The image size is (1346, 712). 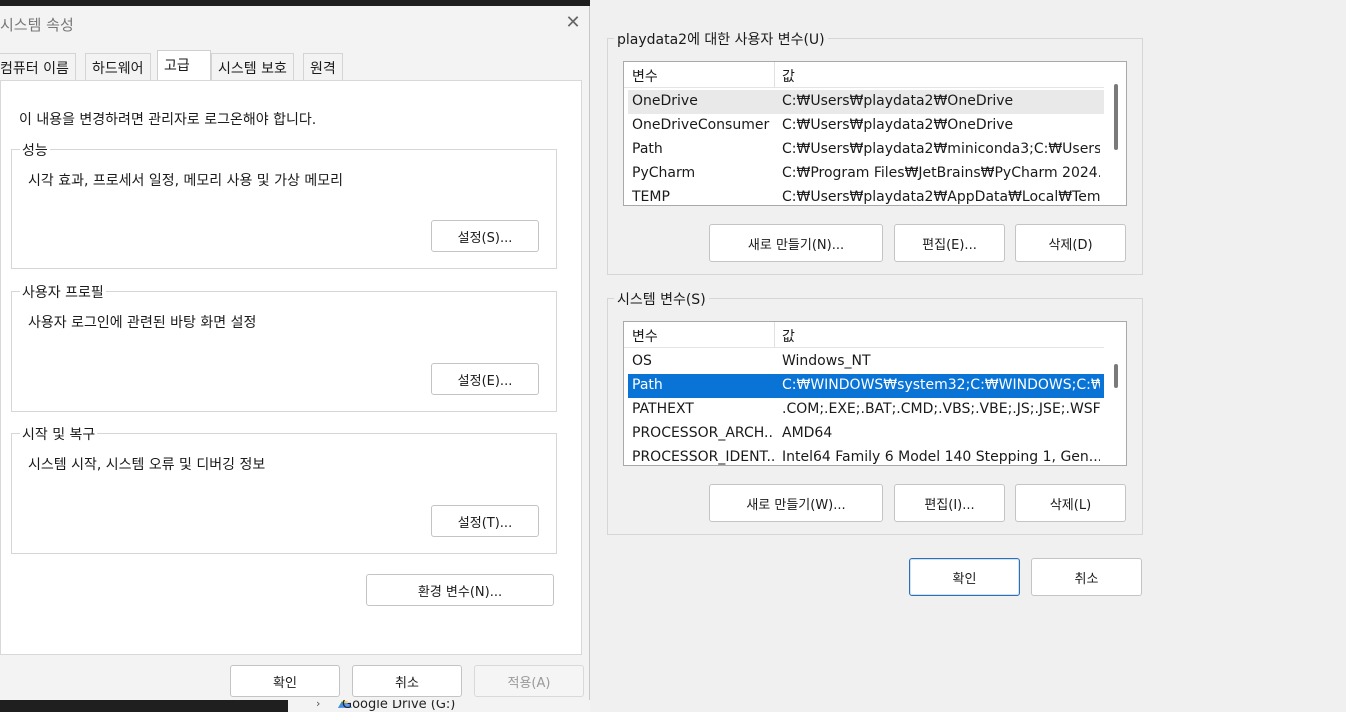 I want to click on user-delete-button: 삭제(D), so click(x=1070, y=243).